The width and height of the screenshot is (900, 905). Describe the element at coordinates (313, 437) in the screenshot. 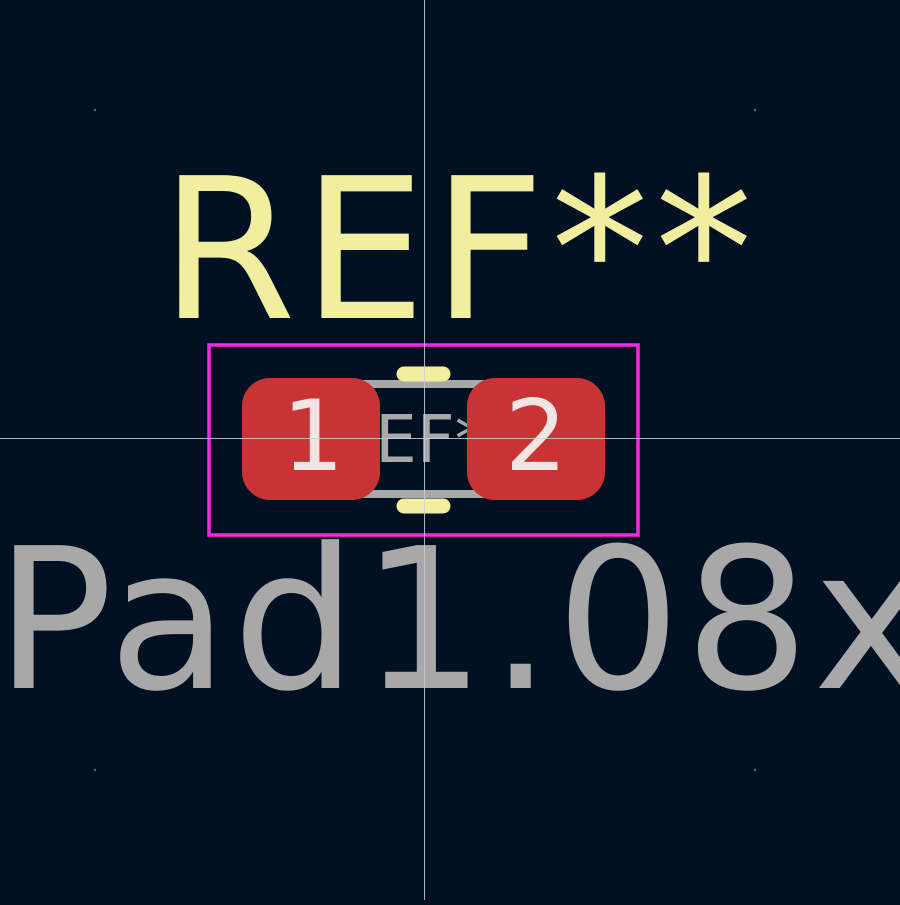

I see `pad-1-number: 1` at that location.